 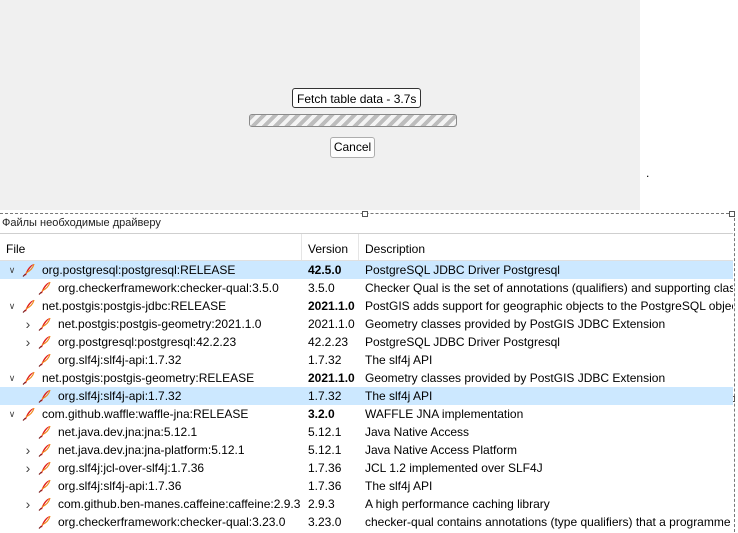 I want to click on file-name: org.slf4j:slf4j-api:1.7.36, so click(x=120, y=486).